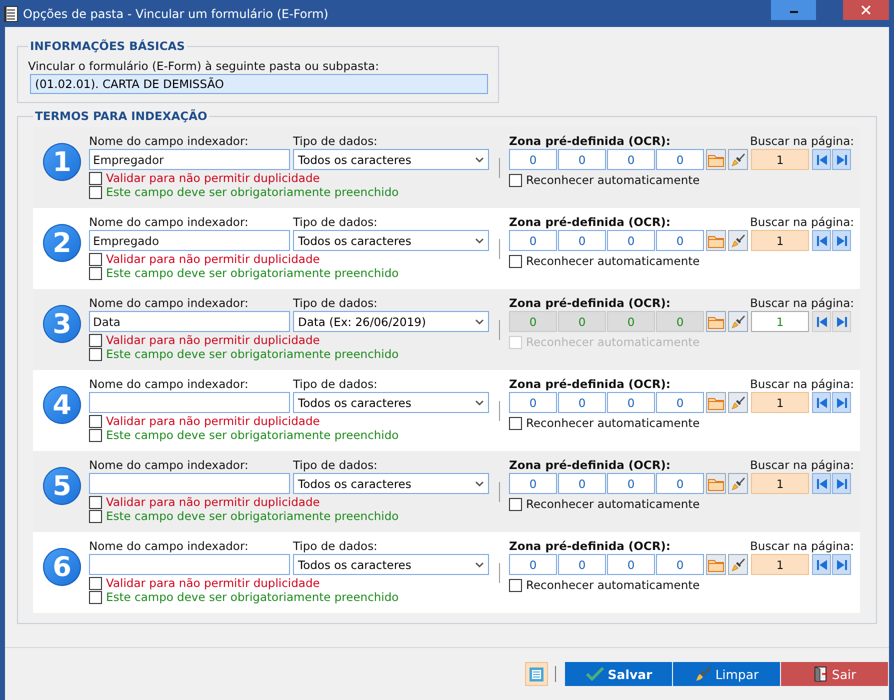 The image size is (894, 700). What do you see at coordinates (189, 159) in the screenshot?
I see `field-name-input: Empregador` at bounding box center [189, 159].